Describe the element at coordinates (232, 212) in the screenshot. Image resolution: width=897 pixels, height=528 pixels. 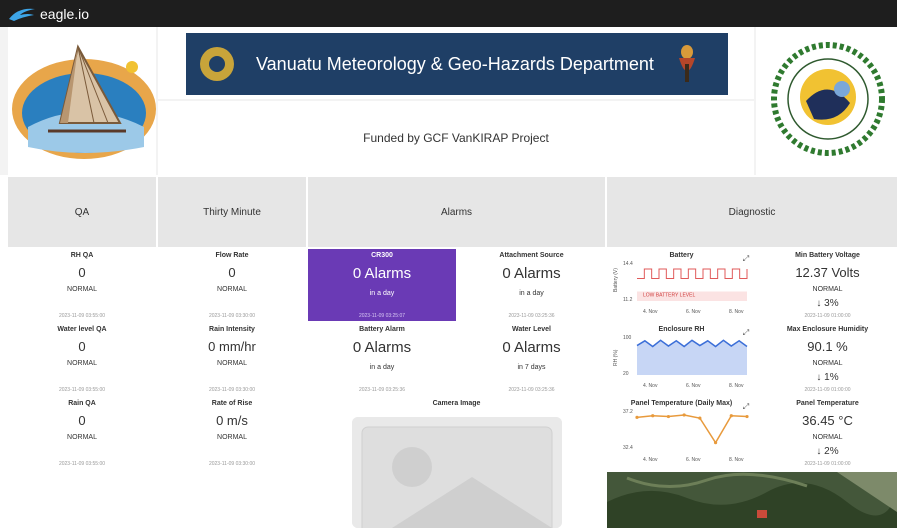
I see `section-thirty-minute: Thirty Minute` at that location.